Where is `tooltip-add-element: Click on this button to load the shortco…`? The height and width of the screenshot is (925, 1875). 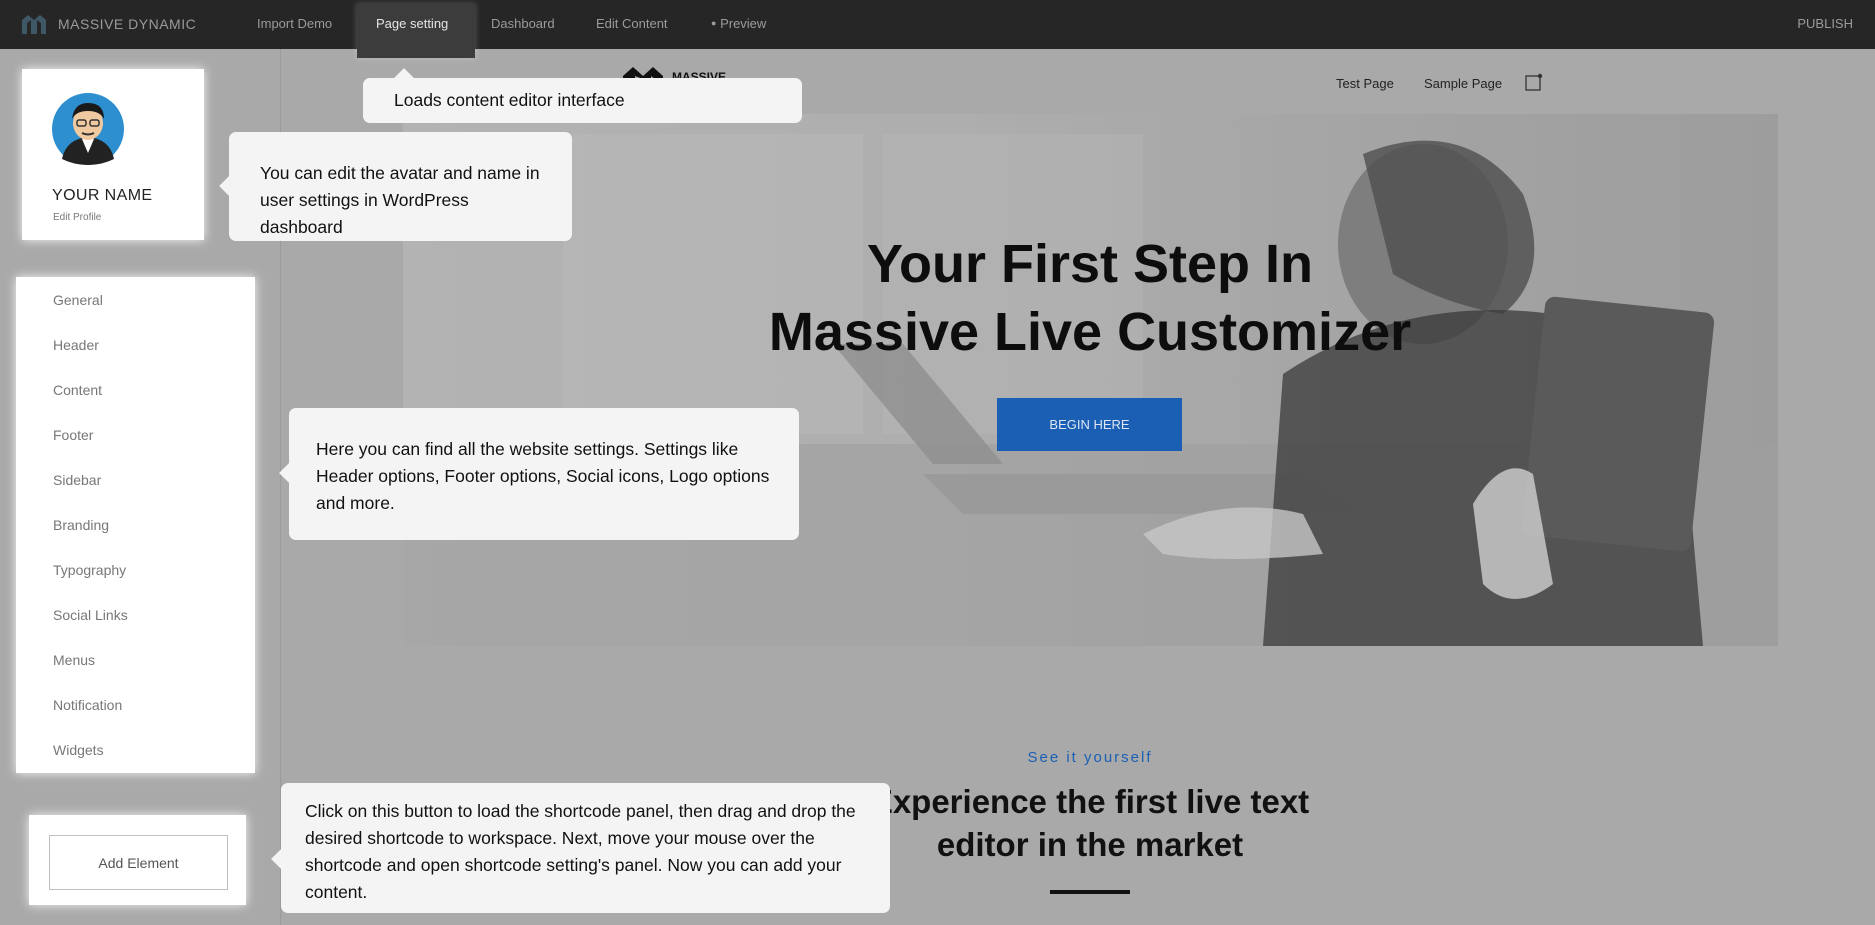
tooltip-add-element: Click on this button to load the shortco… is located at coordinates (585, 848).